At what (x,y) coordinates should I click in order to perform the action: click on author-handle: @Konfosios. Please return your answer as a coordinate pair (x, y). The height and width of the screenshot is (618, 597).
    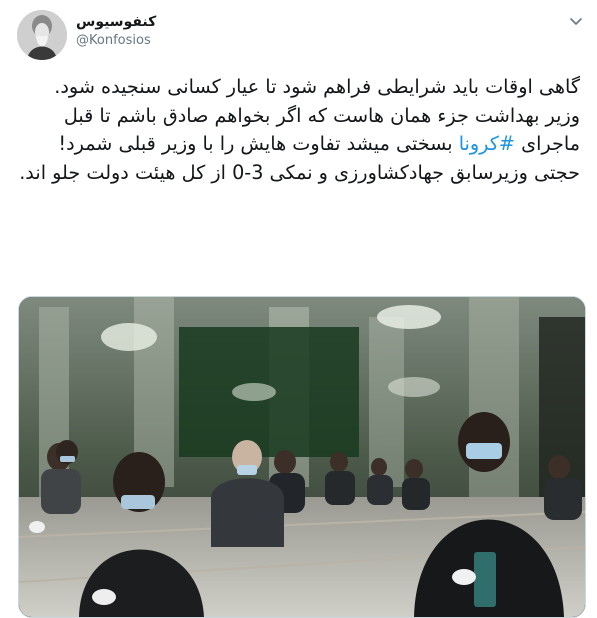
    Looking at the image, I should click on (116, 41).